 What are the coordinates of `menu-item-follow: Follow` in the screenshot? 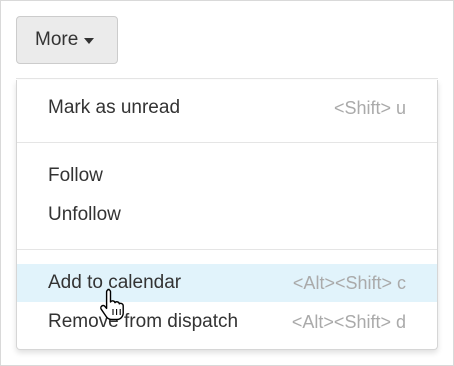 It's located at (227, 176).